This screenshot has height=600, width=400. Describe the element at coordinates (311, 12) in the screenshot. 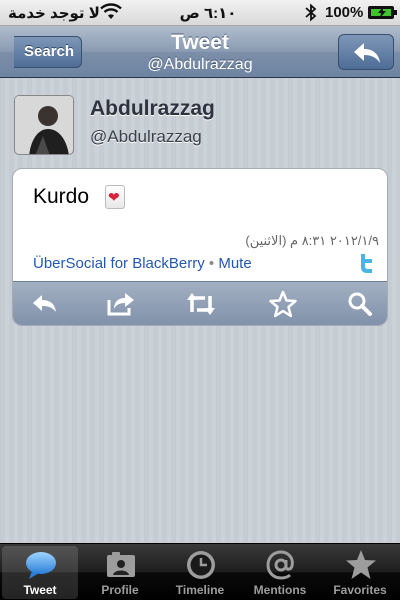

I see `bluetooth-icon` at that location.